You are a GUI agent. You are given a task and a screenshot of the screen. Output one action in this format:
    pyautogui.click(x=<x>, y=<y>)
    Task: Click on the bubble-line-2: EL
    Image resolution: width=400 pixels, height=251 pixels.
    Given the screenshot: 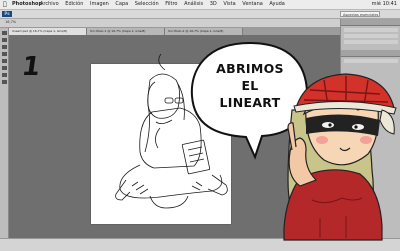 What is the action you would take?
    pyautogui.click(x=250, y=85)
    